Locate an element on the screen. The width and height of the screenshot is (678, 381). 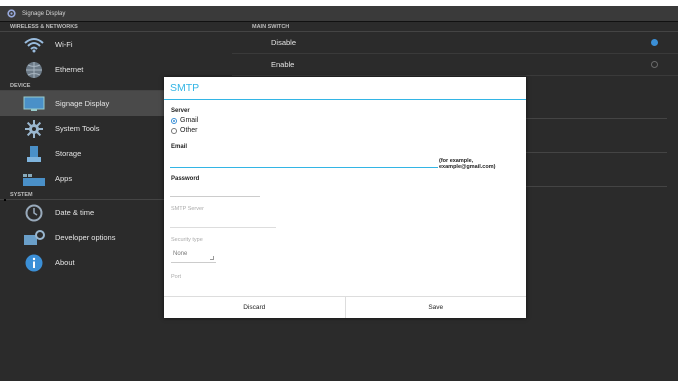
title-bar: Signage Display is located at coordinates (339, 14).